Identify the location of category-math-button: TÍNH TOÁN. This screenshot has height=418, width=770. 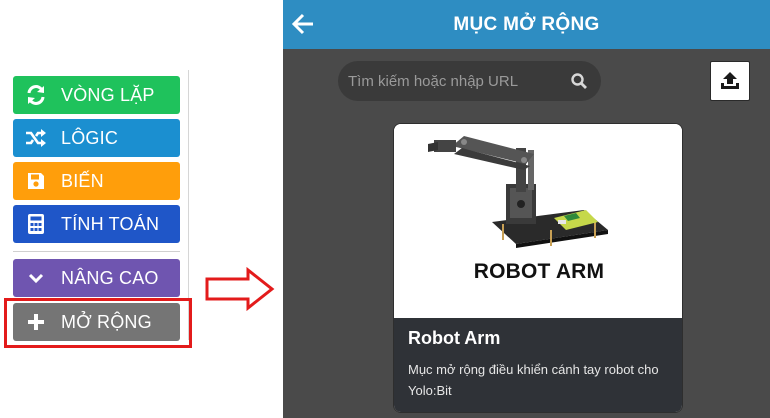
(96, 224).